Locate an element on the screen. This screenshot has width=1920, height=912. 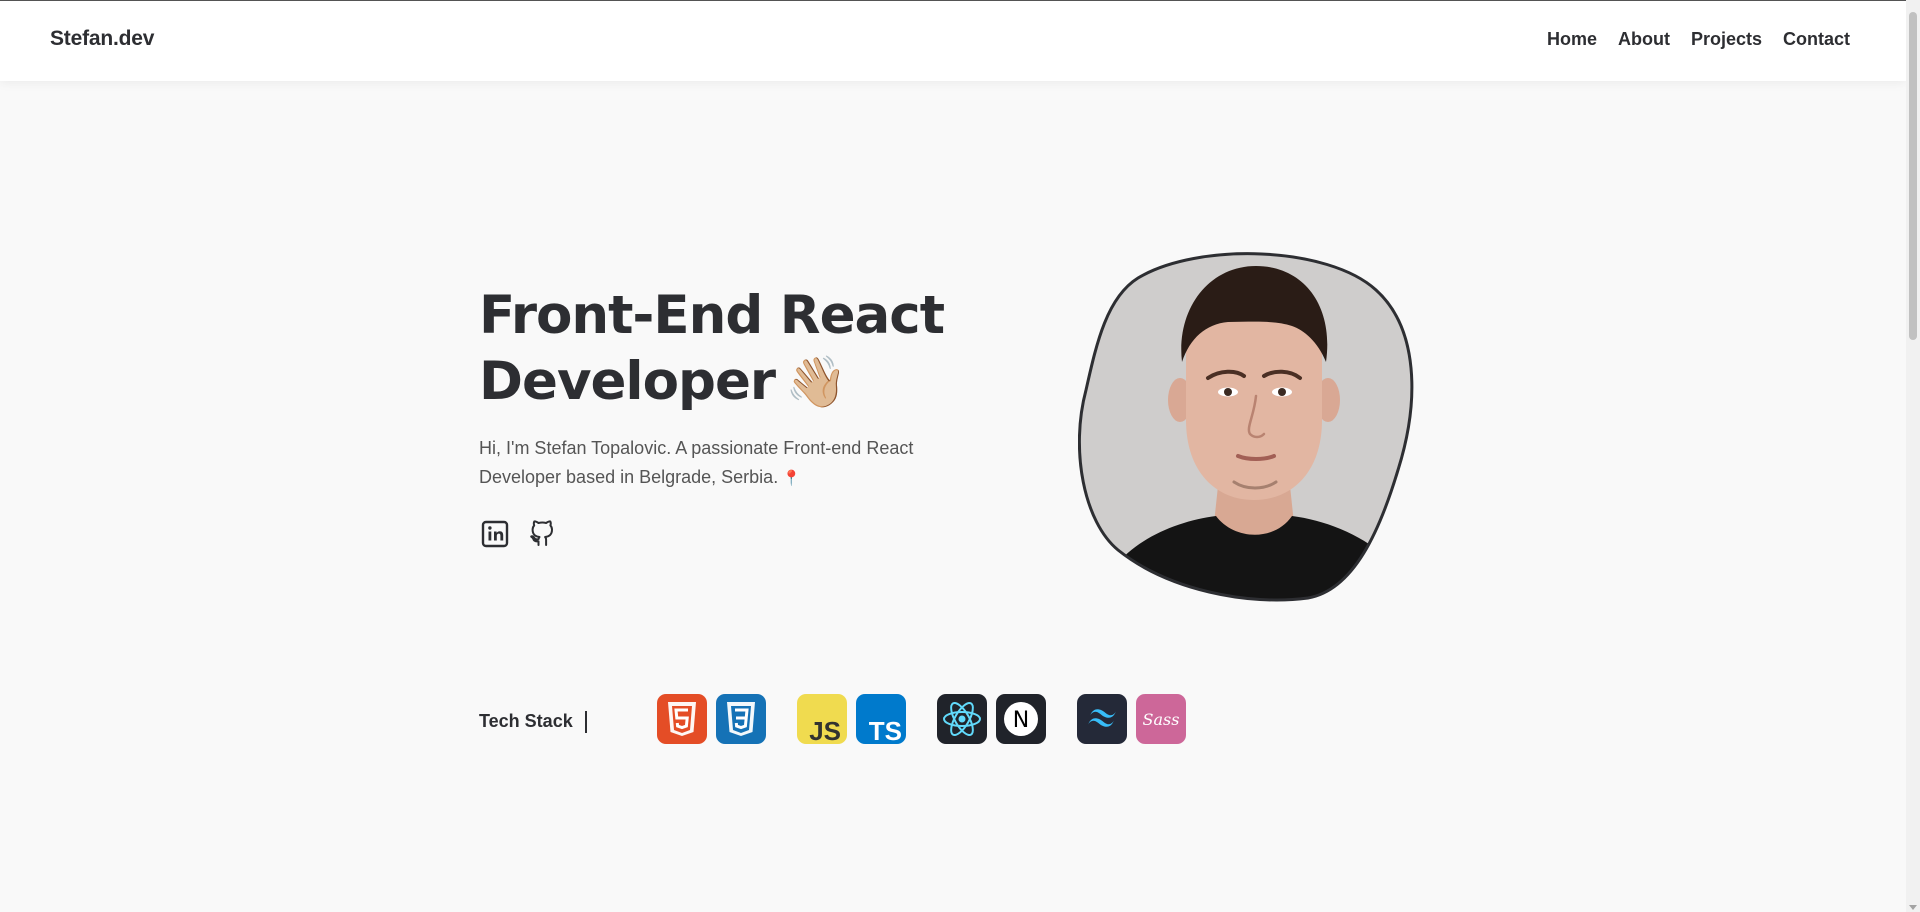
linkedin-link is located at coordinates (495, 534).